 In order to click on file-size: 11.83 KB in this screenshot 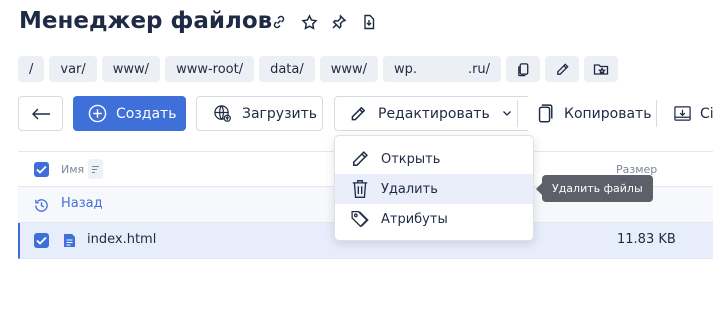, I will do `click(646, 239)`.